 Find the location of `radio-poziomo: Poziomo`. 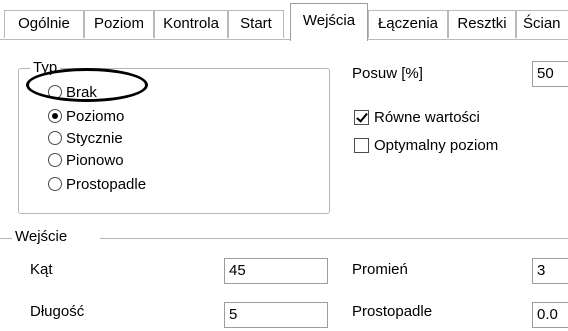

radio-poziomo: Poziomo is located at coordinates (86, 116).